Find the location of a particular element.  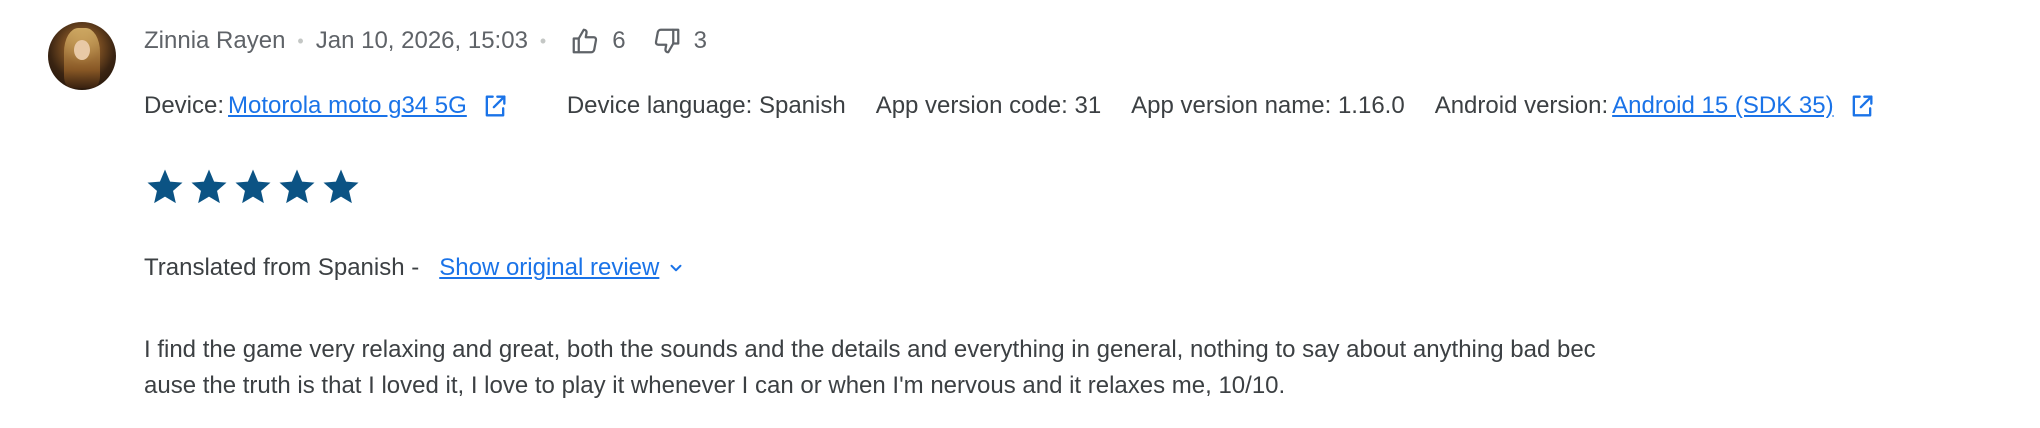

show-original-review-link: Show original review is located at coordinates (549, 268).